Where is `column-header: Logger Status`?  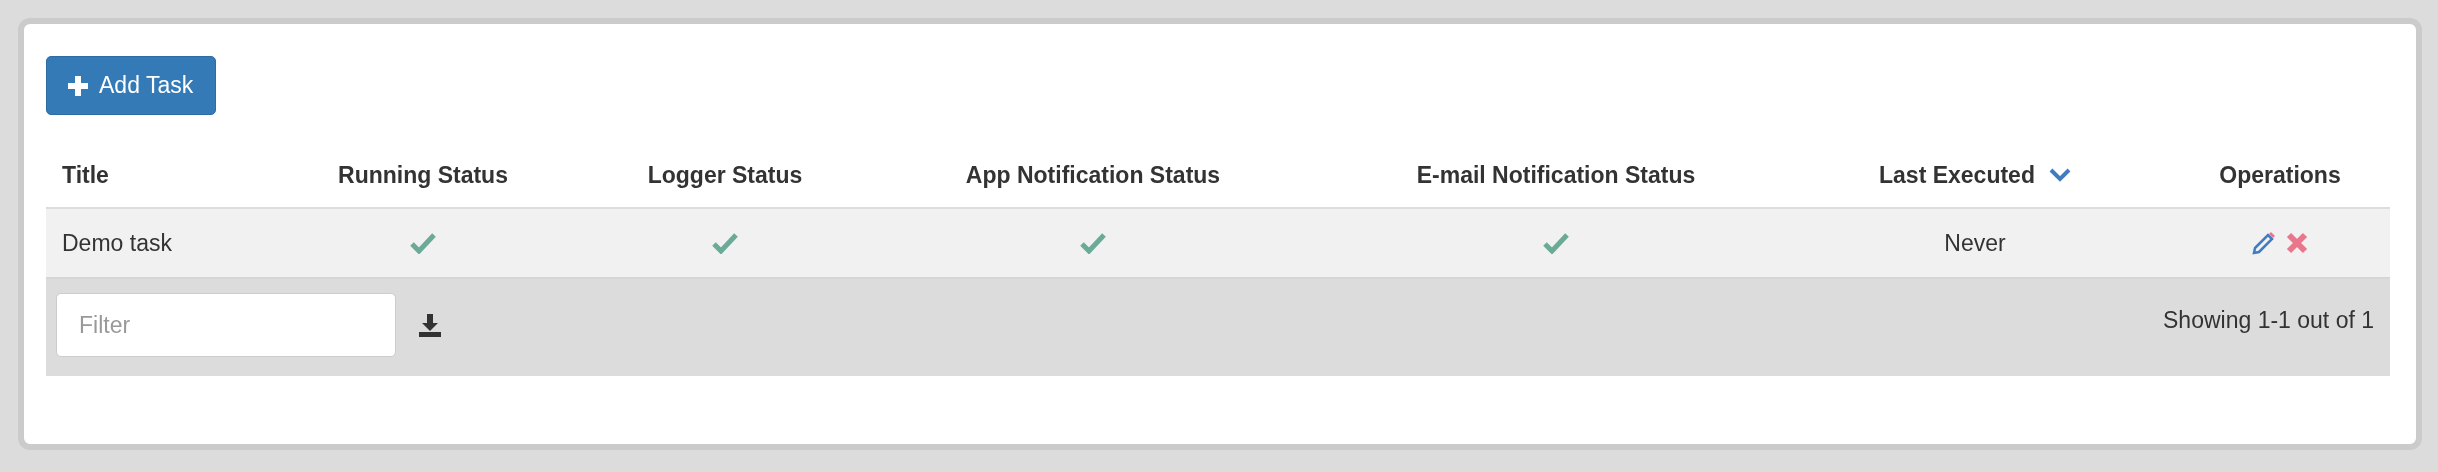 column-header: Logger Status is located at coordinates (725, 175).